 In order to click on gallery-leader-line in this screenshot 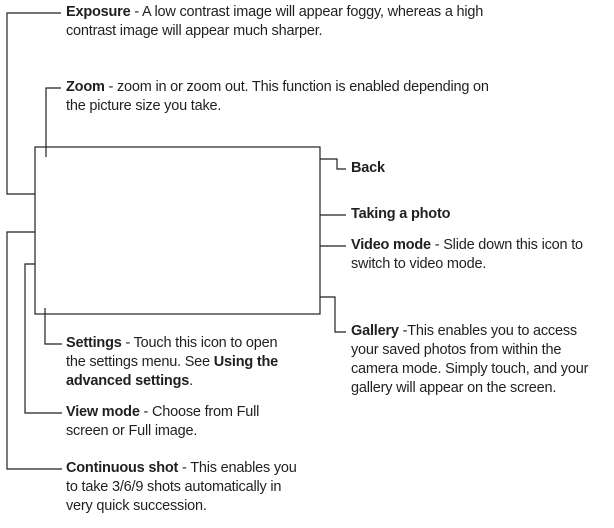, I will do `click(333, 314)`.